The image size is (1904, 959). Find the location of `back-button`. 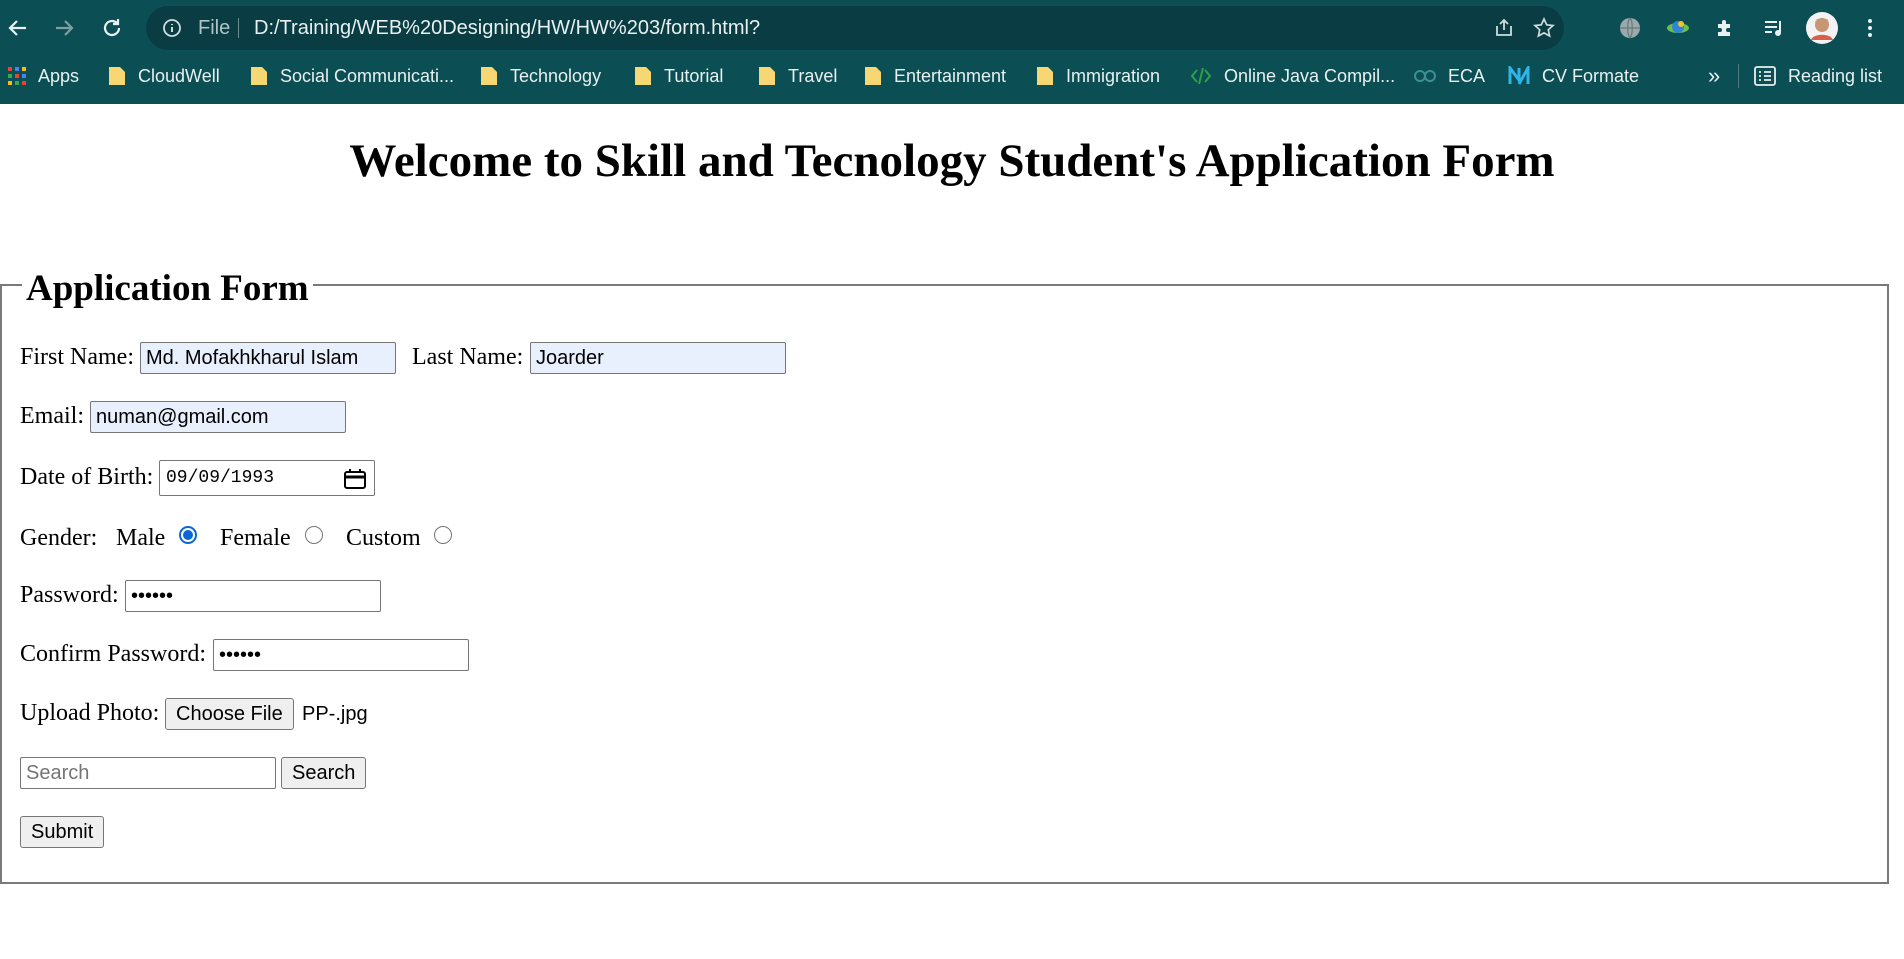

back-button is located at coordinates (18, 28).